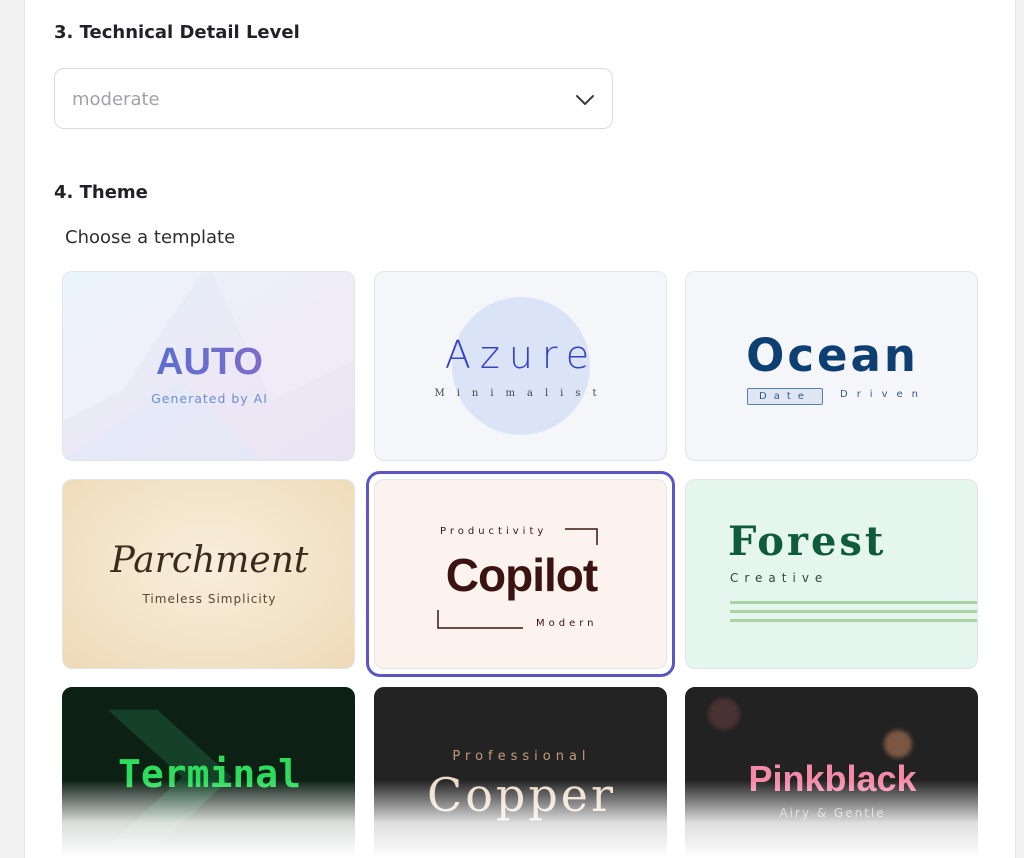 The width and height of the screenshot is (1024, 858). Describe the element at coordinates (521, 795) in the screenshot. I see `template-title-copper: Copper` at that location.